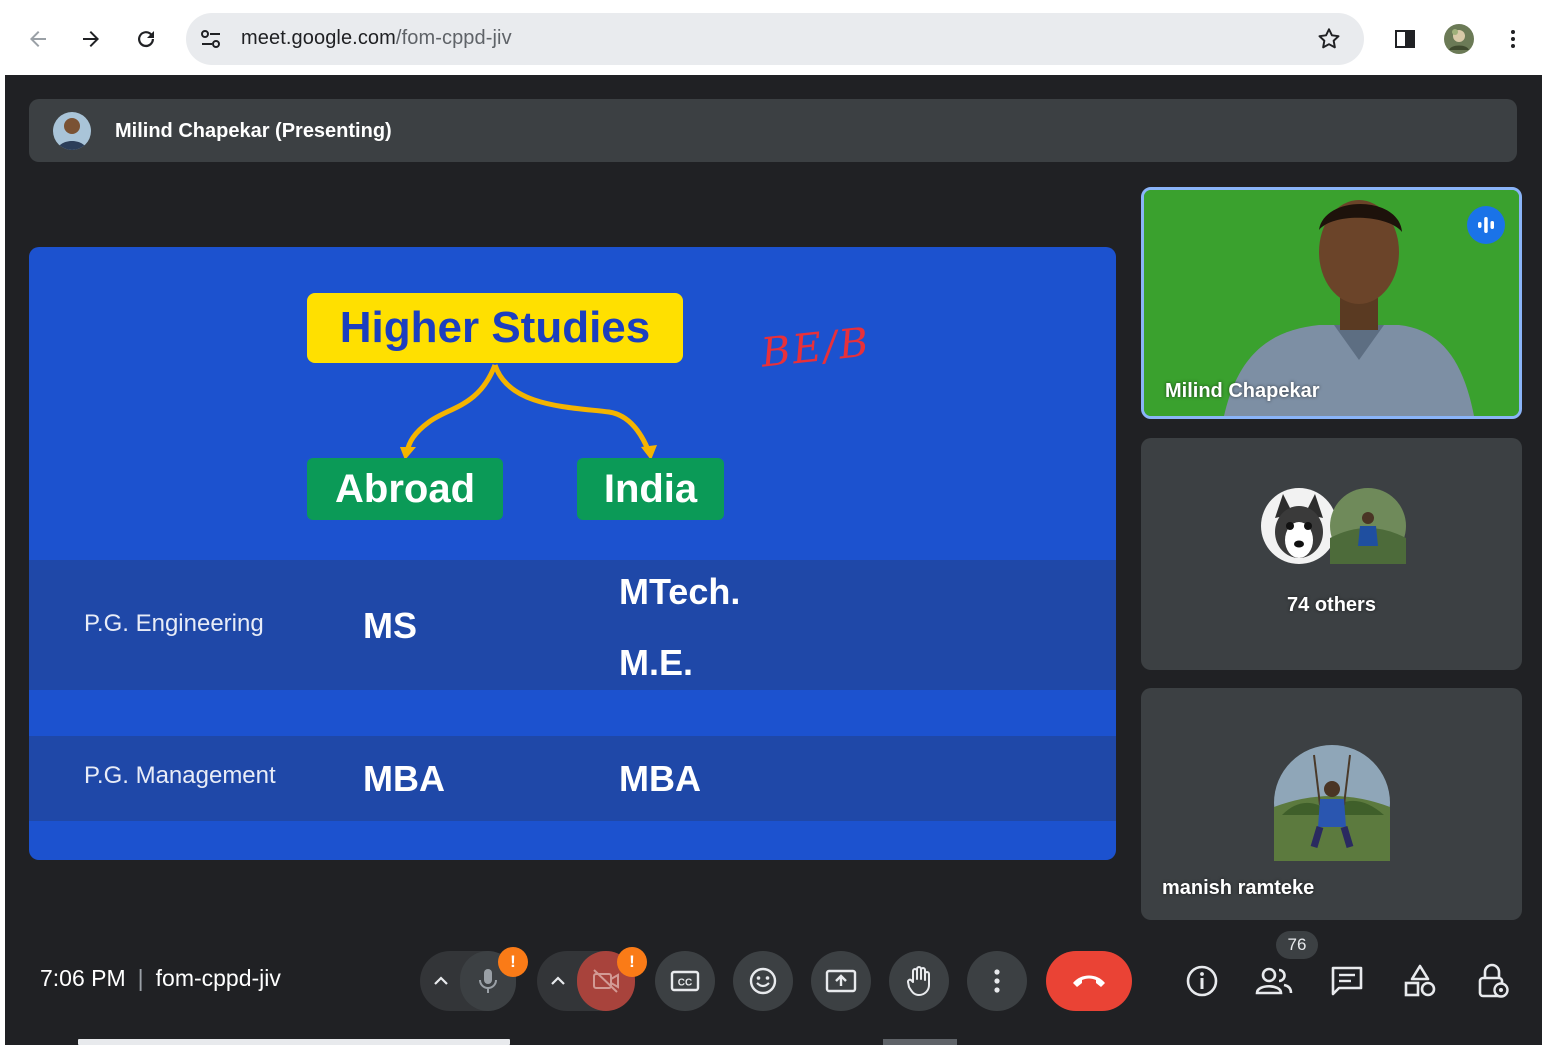 Image resolution: width=1542 pixels, height=1045 pixels. I want to click on url-text: meet.google.com/fom-cppd-jiv, so click(376, 38).